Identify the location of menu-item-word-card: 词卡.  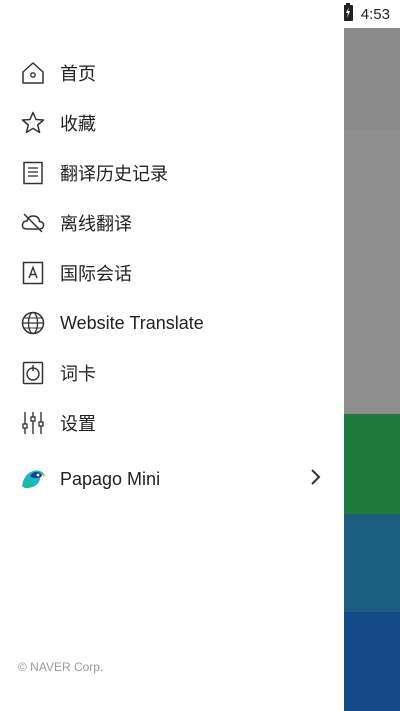
(172, 373).